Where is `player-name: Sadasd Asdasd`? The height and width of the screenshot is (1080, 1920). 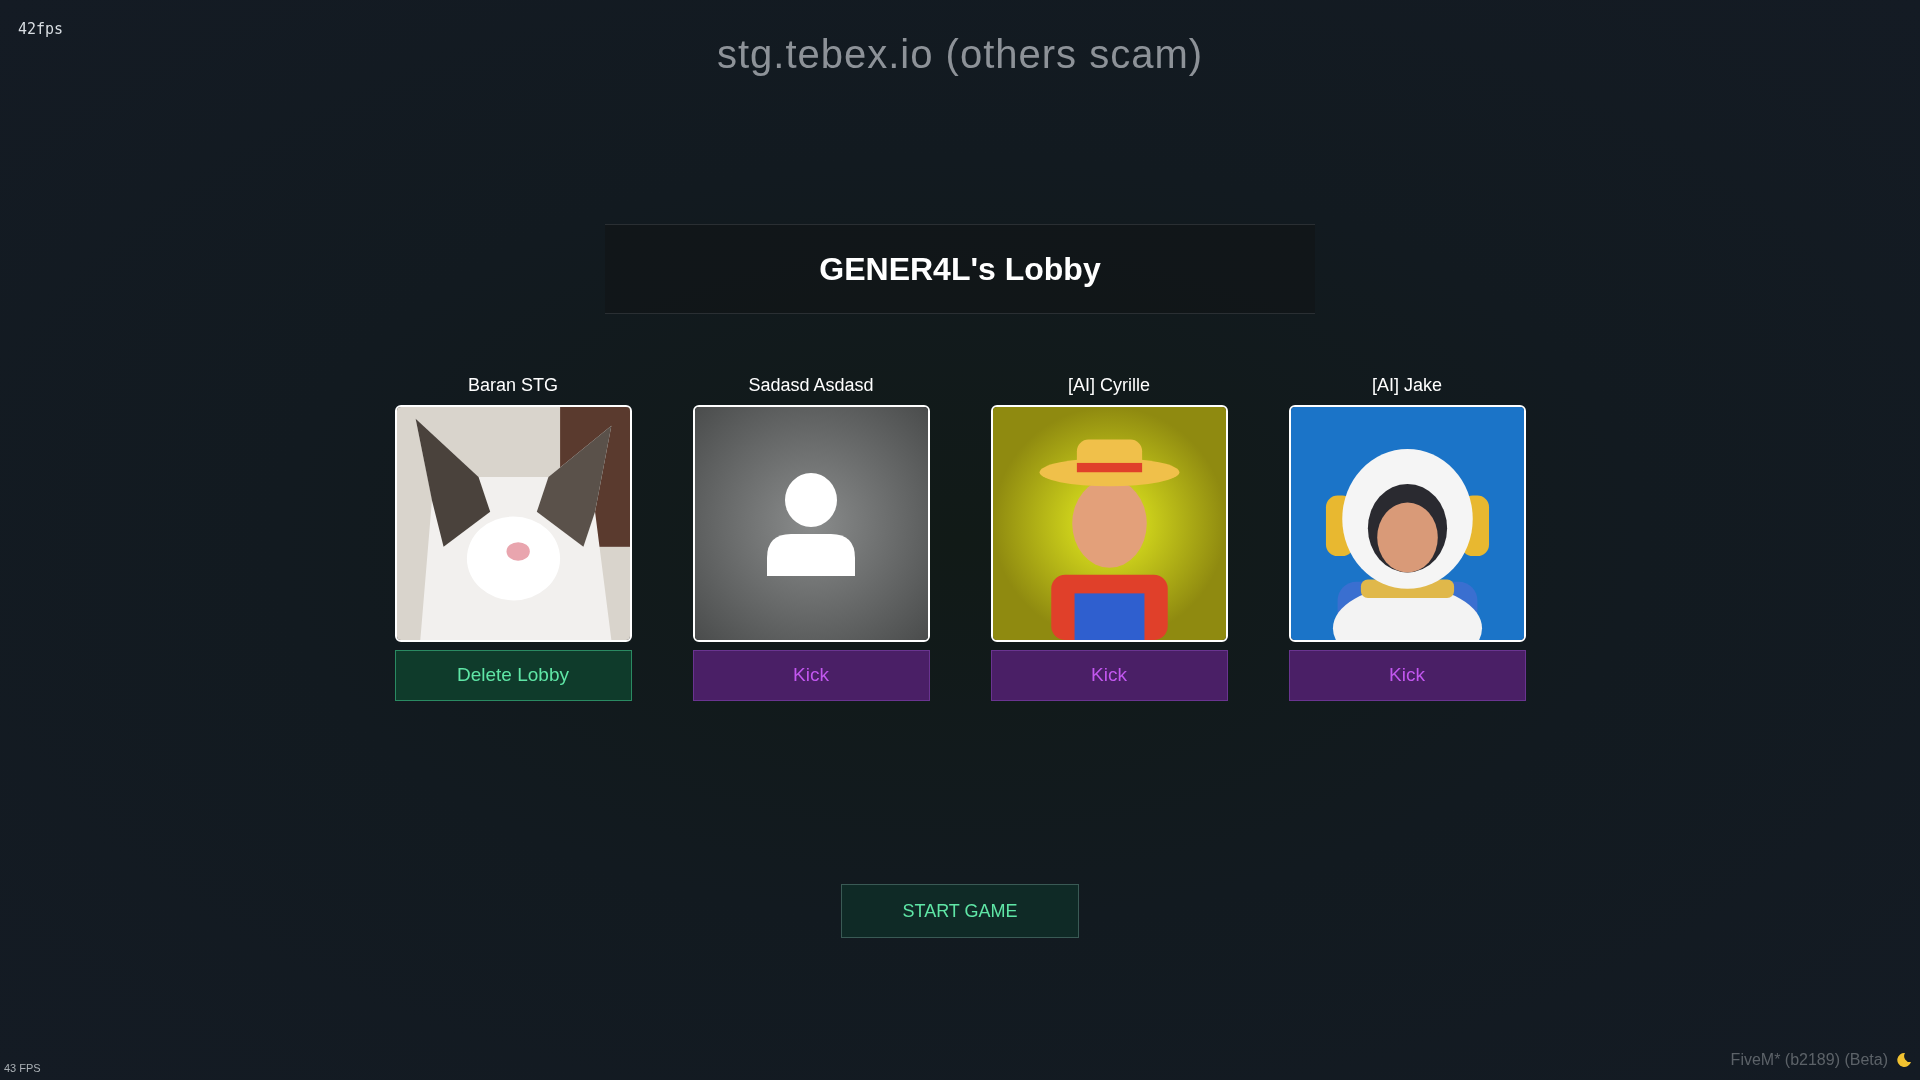
player-name: Sadasd Asdasd is located at coordinates (811, 385).